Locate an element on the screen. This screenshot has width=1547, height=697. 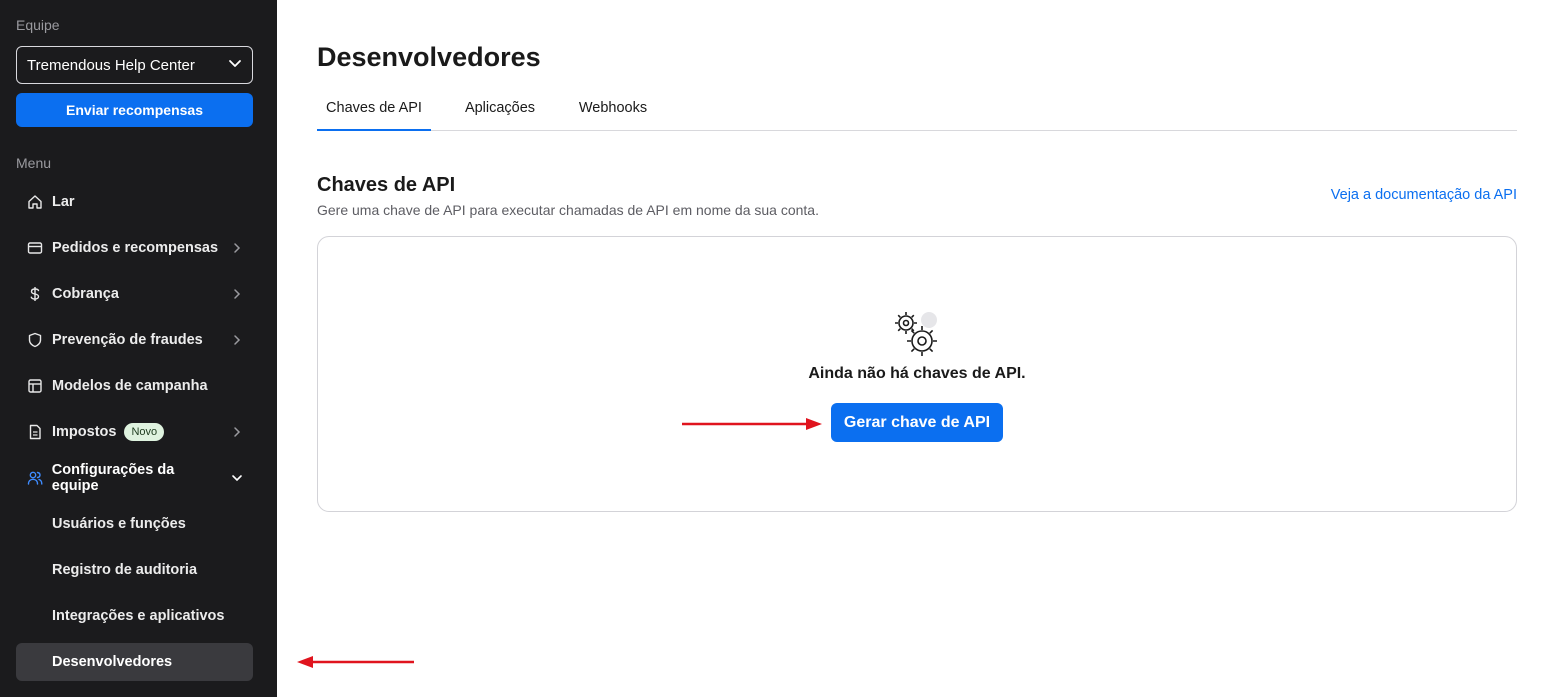
empty-state-text: Ainda não há chaves de API. is located at coordinates (917, 373).